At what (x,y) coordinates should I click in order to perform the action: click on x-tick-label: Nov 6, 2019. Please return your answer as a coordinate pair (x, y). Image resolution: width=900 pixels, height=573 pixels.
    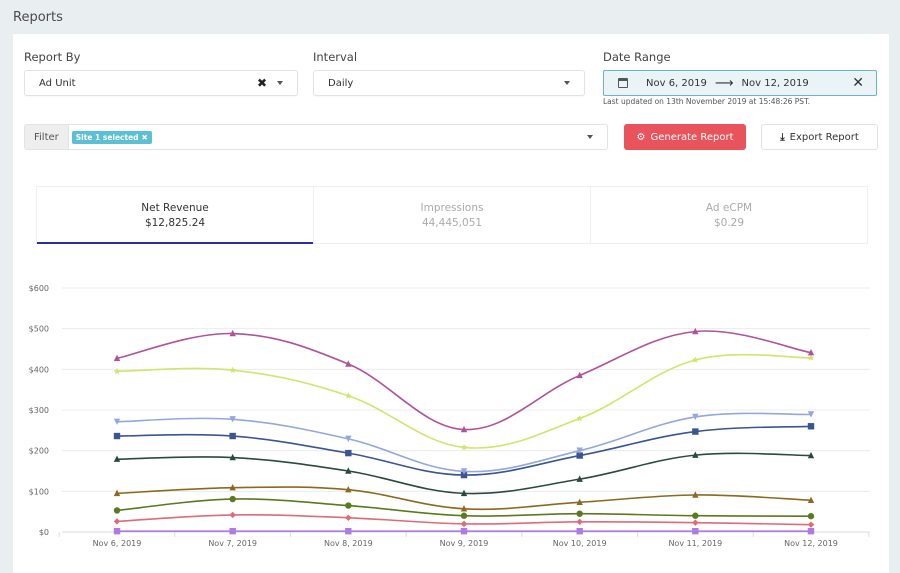
    Looking at the image, I should click on (117, 543).